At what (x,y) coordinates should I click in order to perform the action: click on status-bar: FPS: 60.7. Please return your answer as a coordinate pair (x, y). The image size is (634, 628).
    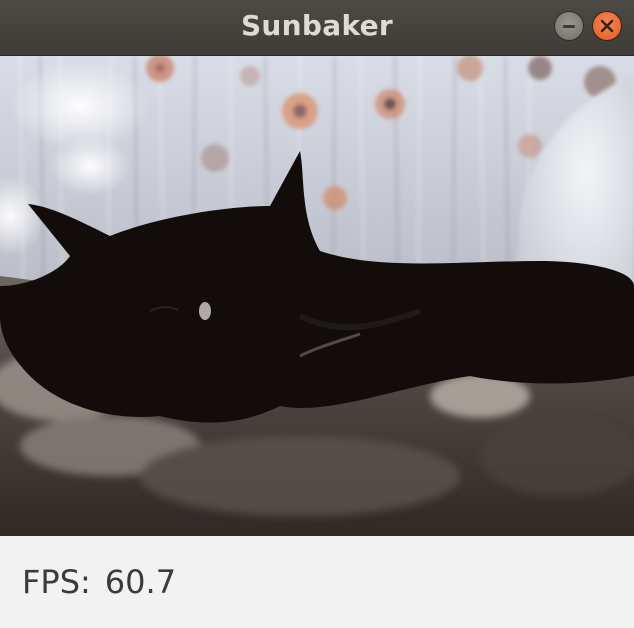
    Looking at the image, I should click on (317, 582).